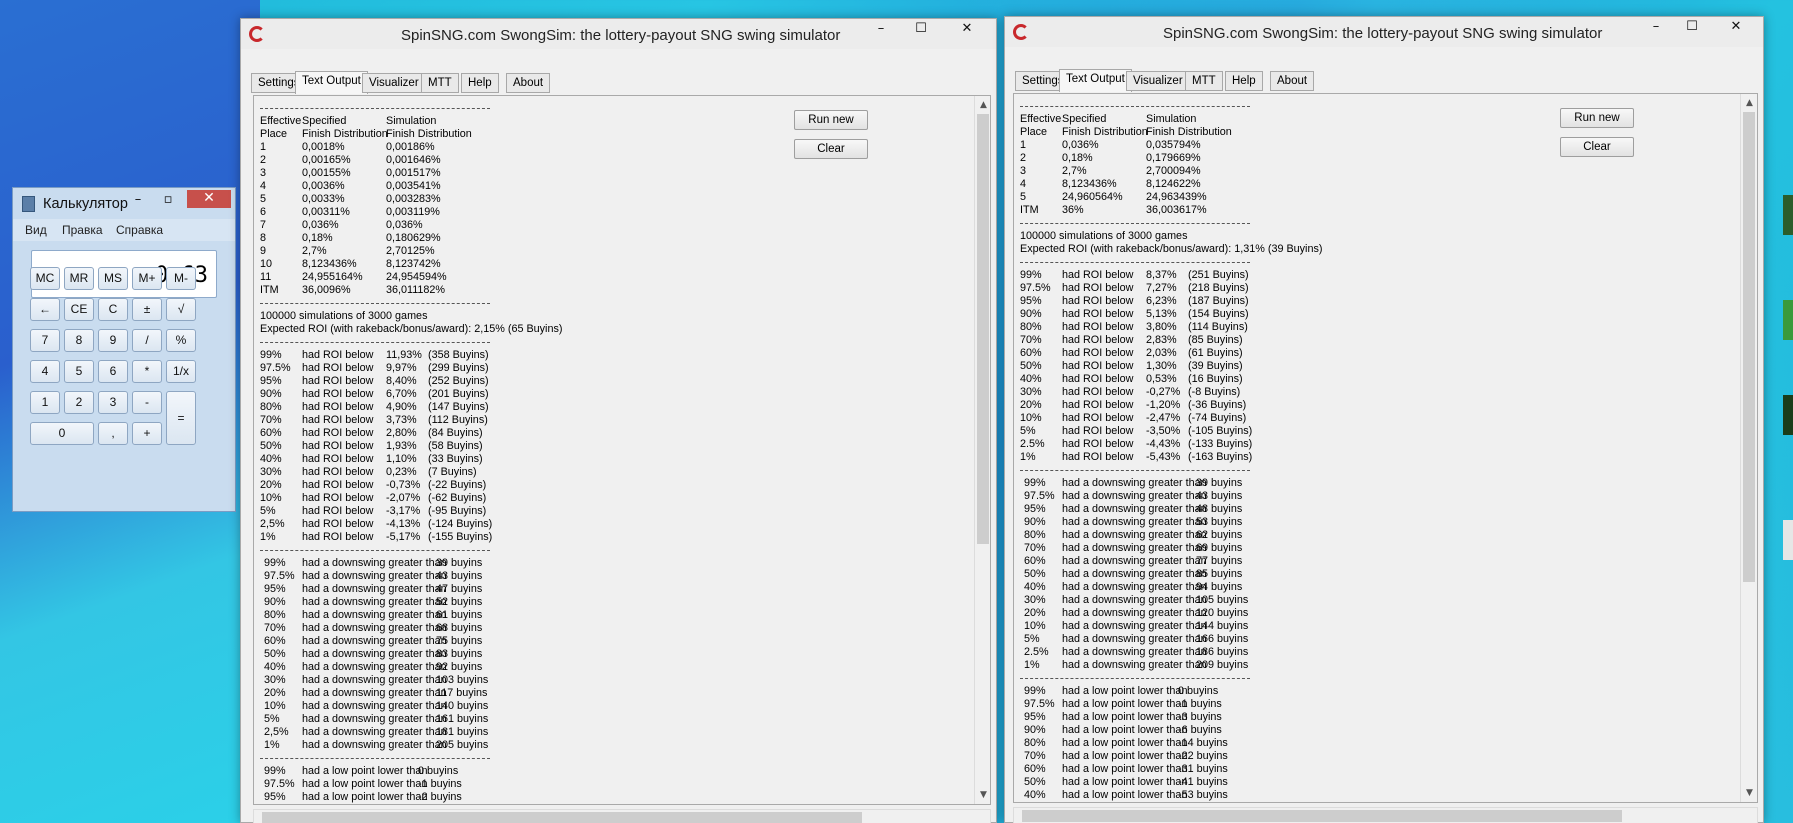  I want to click on calc-key-9: 9, so click(113, 340).